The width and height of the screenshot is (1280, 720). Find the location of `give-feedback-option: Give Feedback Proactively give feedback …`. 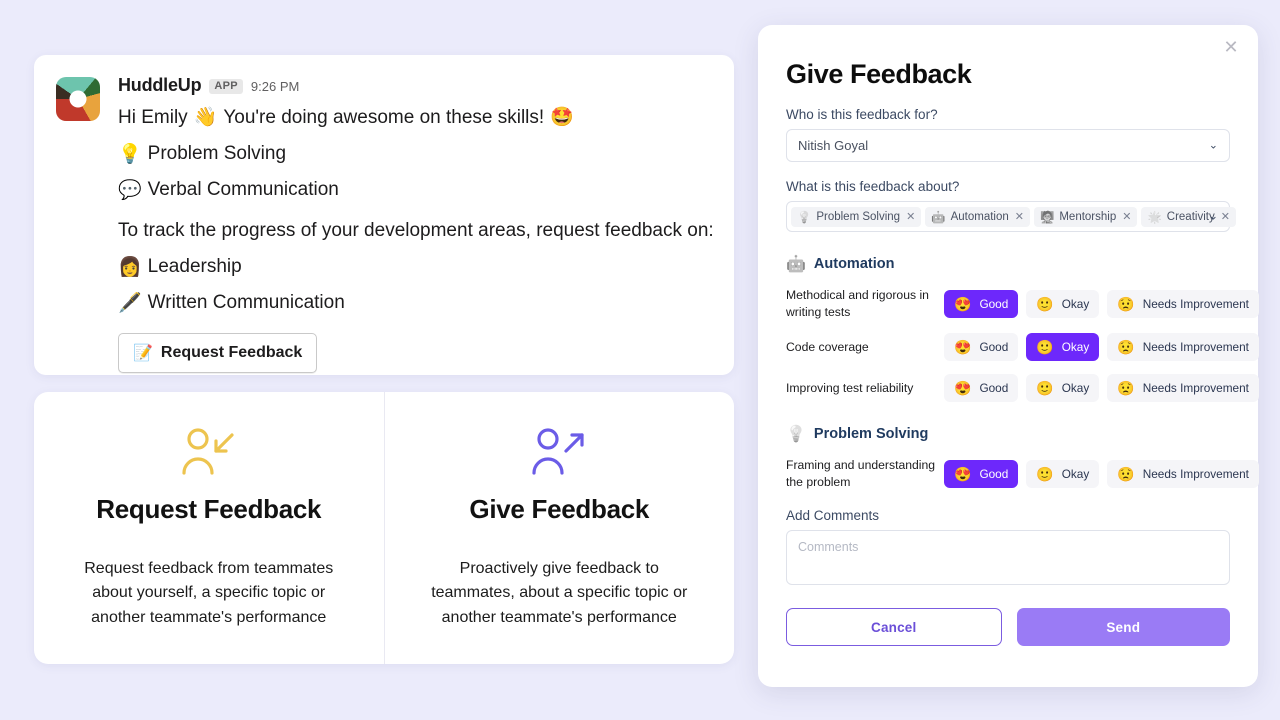

give-feedback-option: Give Feedback Proactively give feedback … is located at coordinates (559, 528).